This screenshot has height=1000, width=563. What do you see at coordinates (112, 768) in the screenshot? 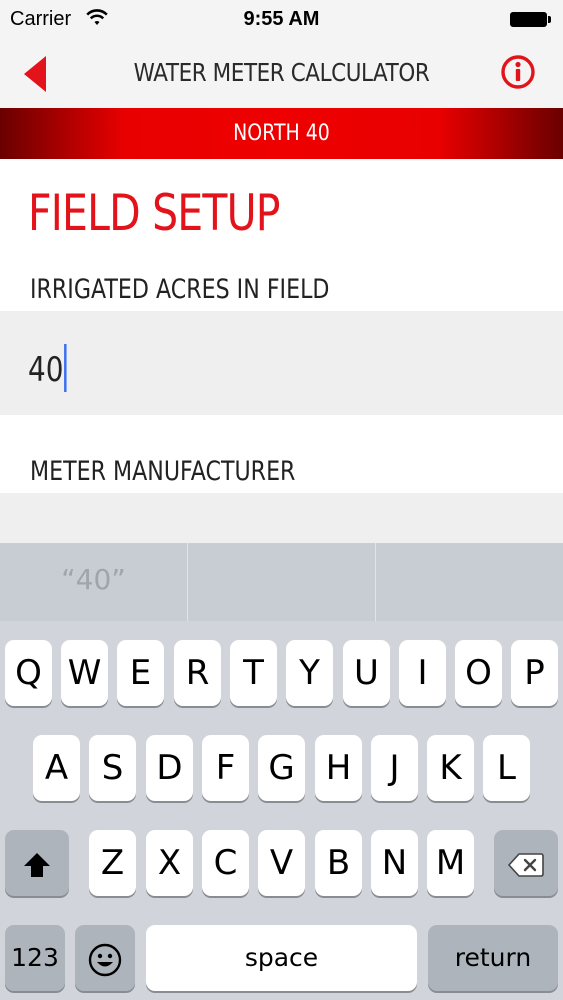
I see `key-s: S` at bounding box center [112, 768].